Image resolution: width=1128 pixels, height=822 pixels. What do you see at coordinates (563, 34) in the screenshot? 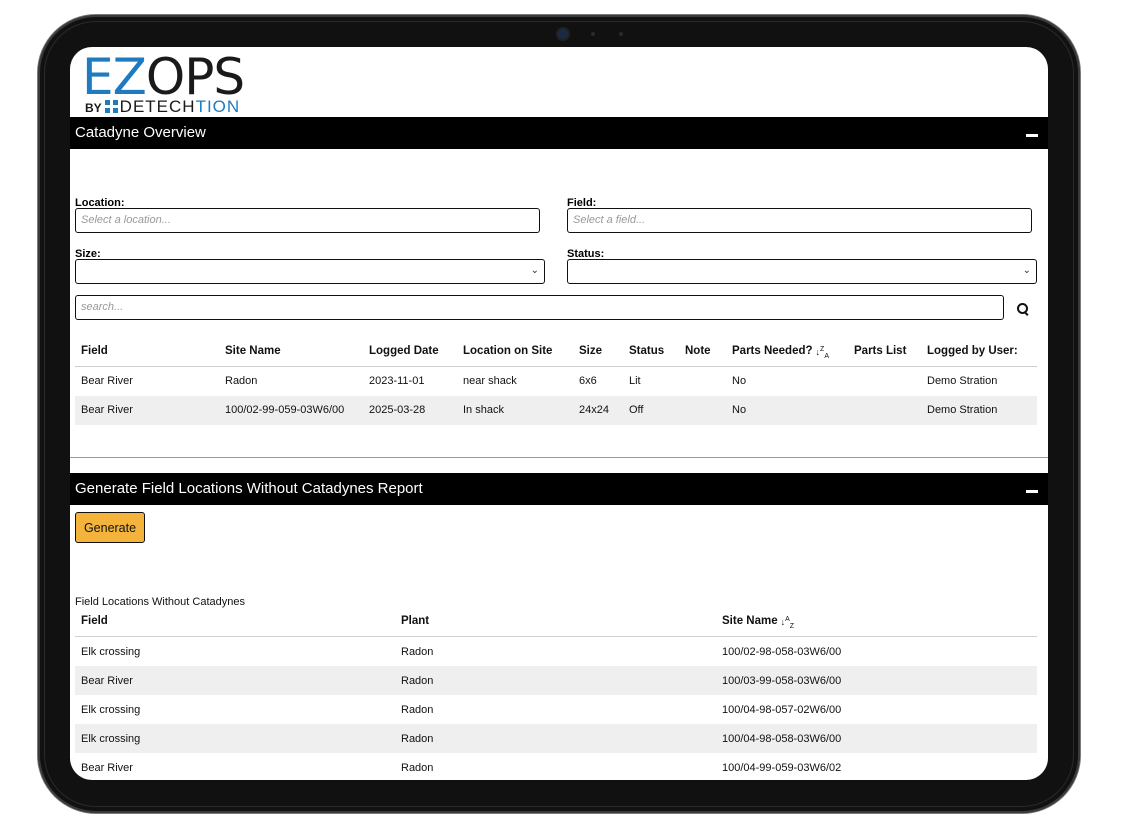
I see `front-camera` at bounding box center [563, 34].